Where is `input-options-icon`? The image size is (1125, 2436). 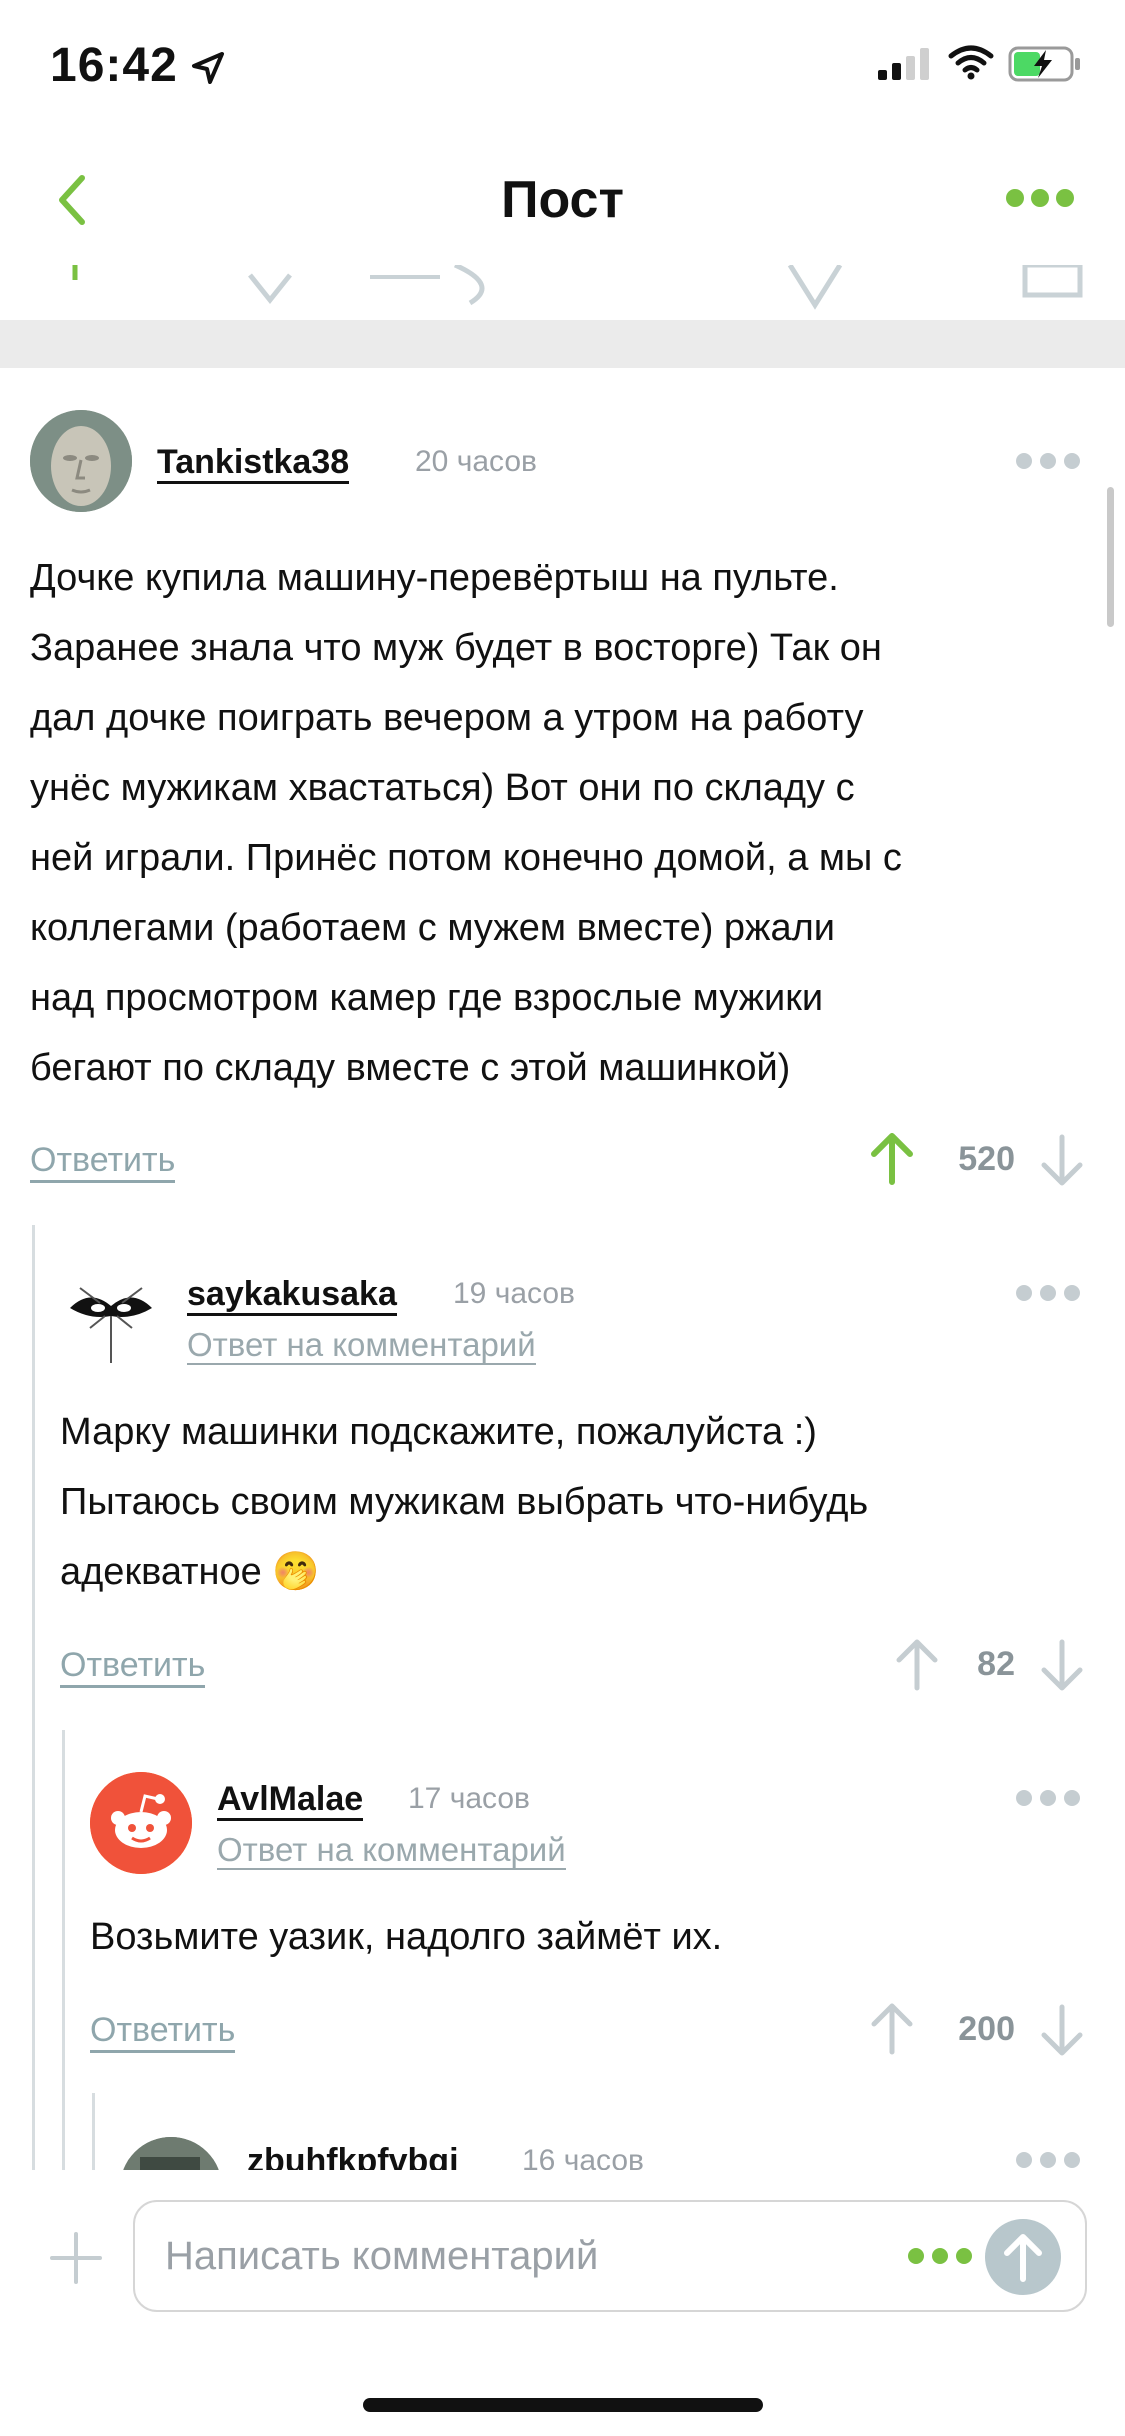
input-options-icon is located at coordinates (940, 2258).